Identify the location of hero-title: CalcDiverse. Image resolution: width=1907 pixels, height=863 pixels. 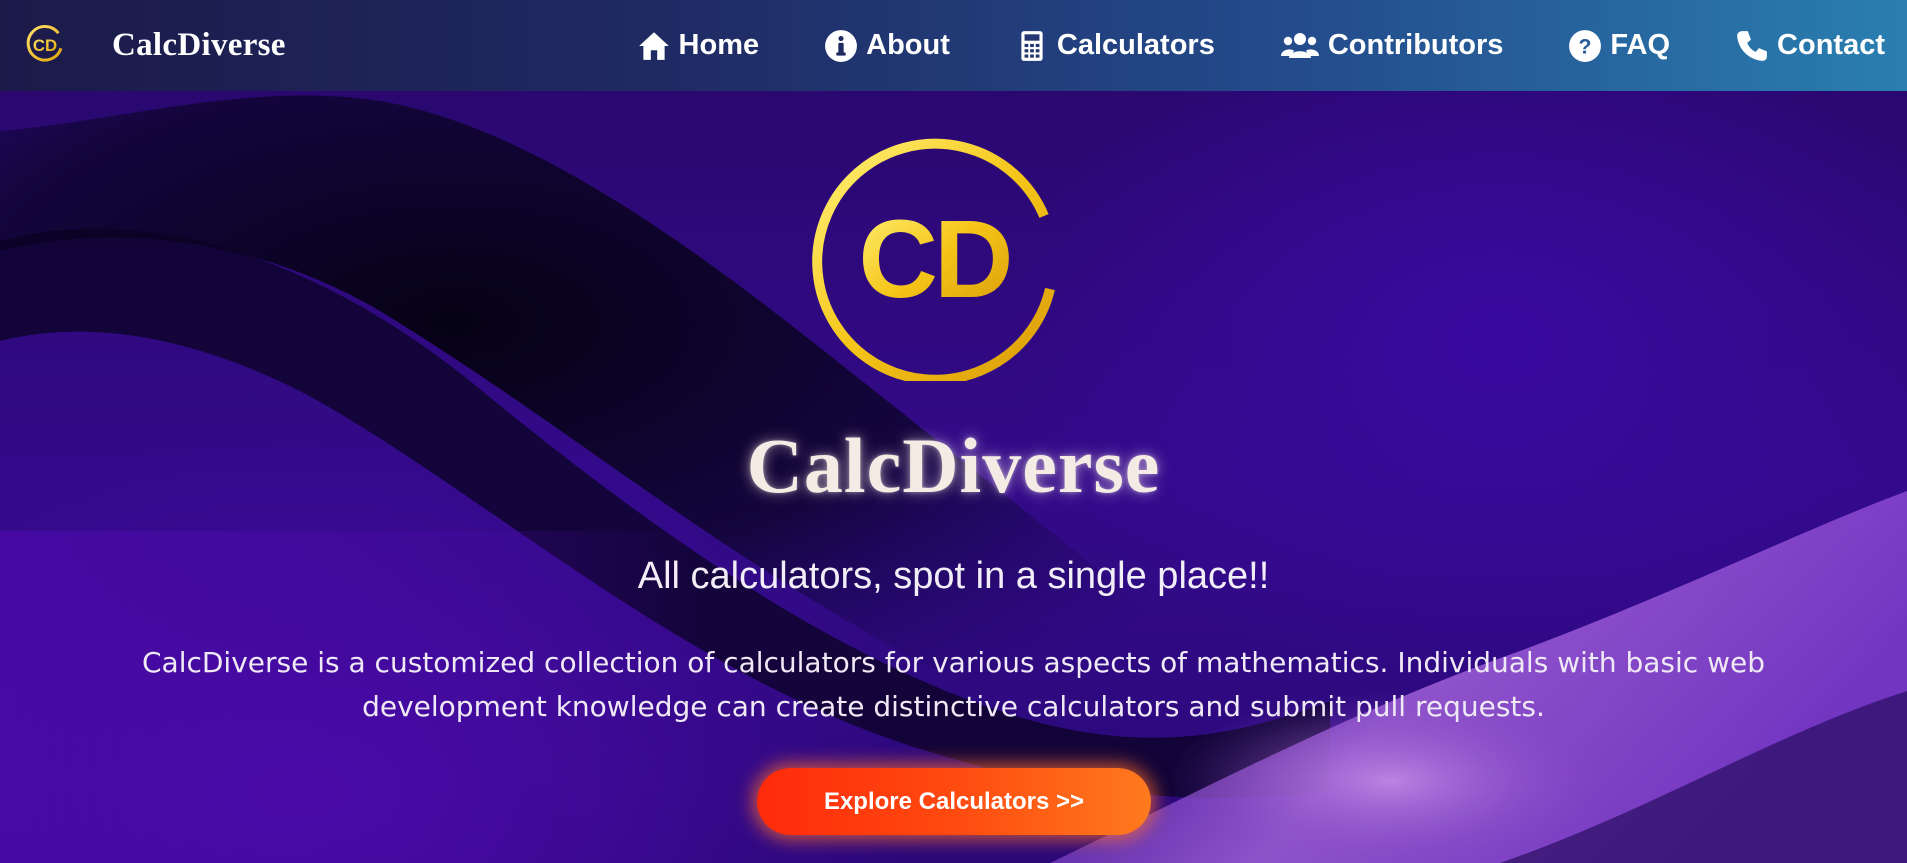
(953, 465).